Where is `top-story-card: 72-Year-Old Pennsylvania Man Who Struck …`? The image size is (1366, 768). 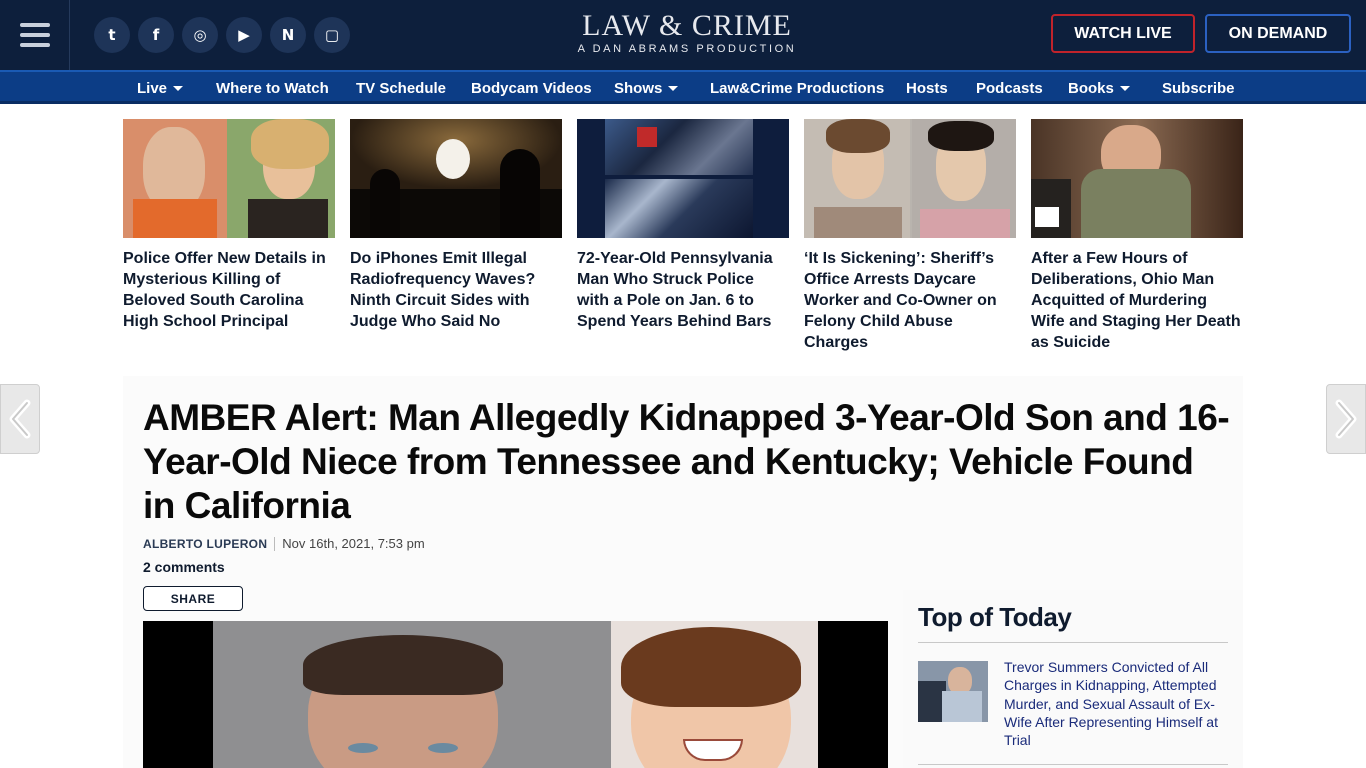
top-story-card: 72-Year-Old Pennsylvania Man Who Struck … is located at coordinates (683, 225).